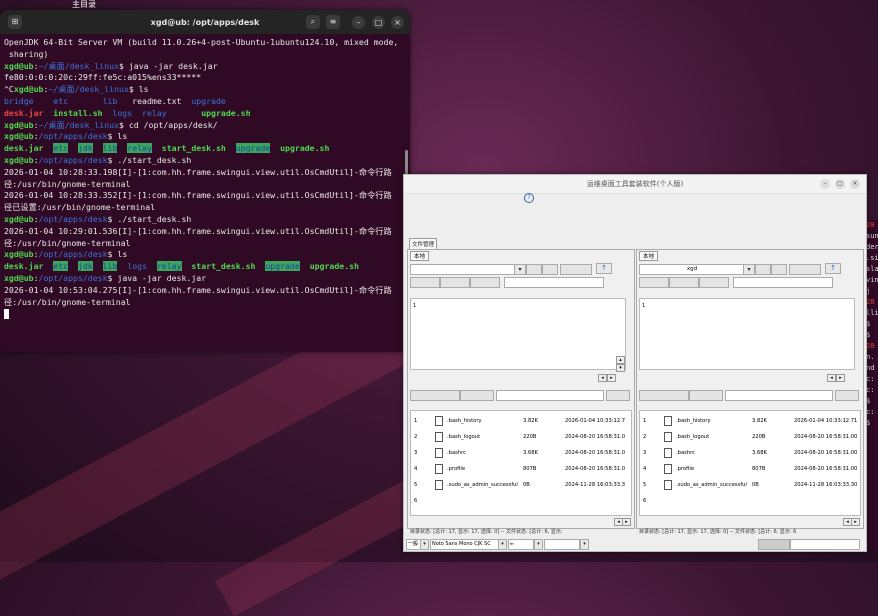 This screenshot has height=616, width=878. What do you see at coordinates (117, 136) in the screenshot?
I see `terminal-text: $ ls` at bounding box center [117, 136].